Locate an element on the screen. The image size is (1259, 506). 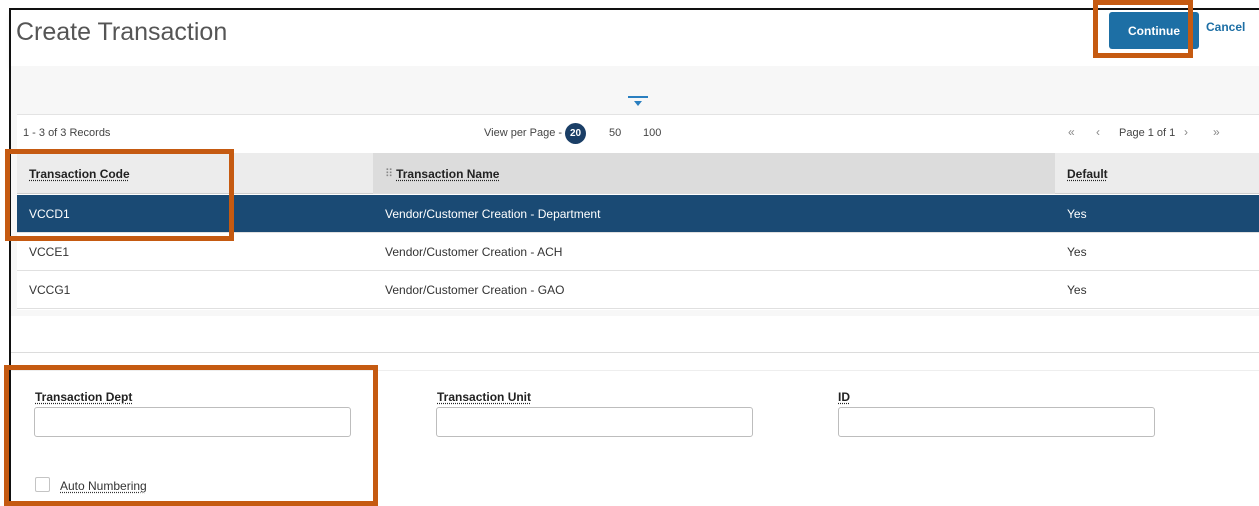
view-per-page-label: View per Page - is located at coordinates (523, 133).